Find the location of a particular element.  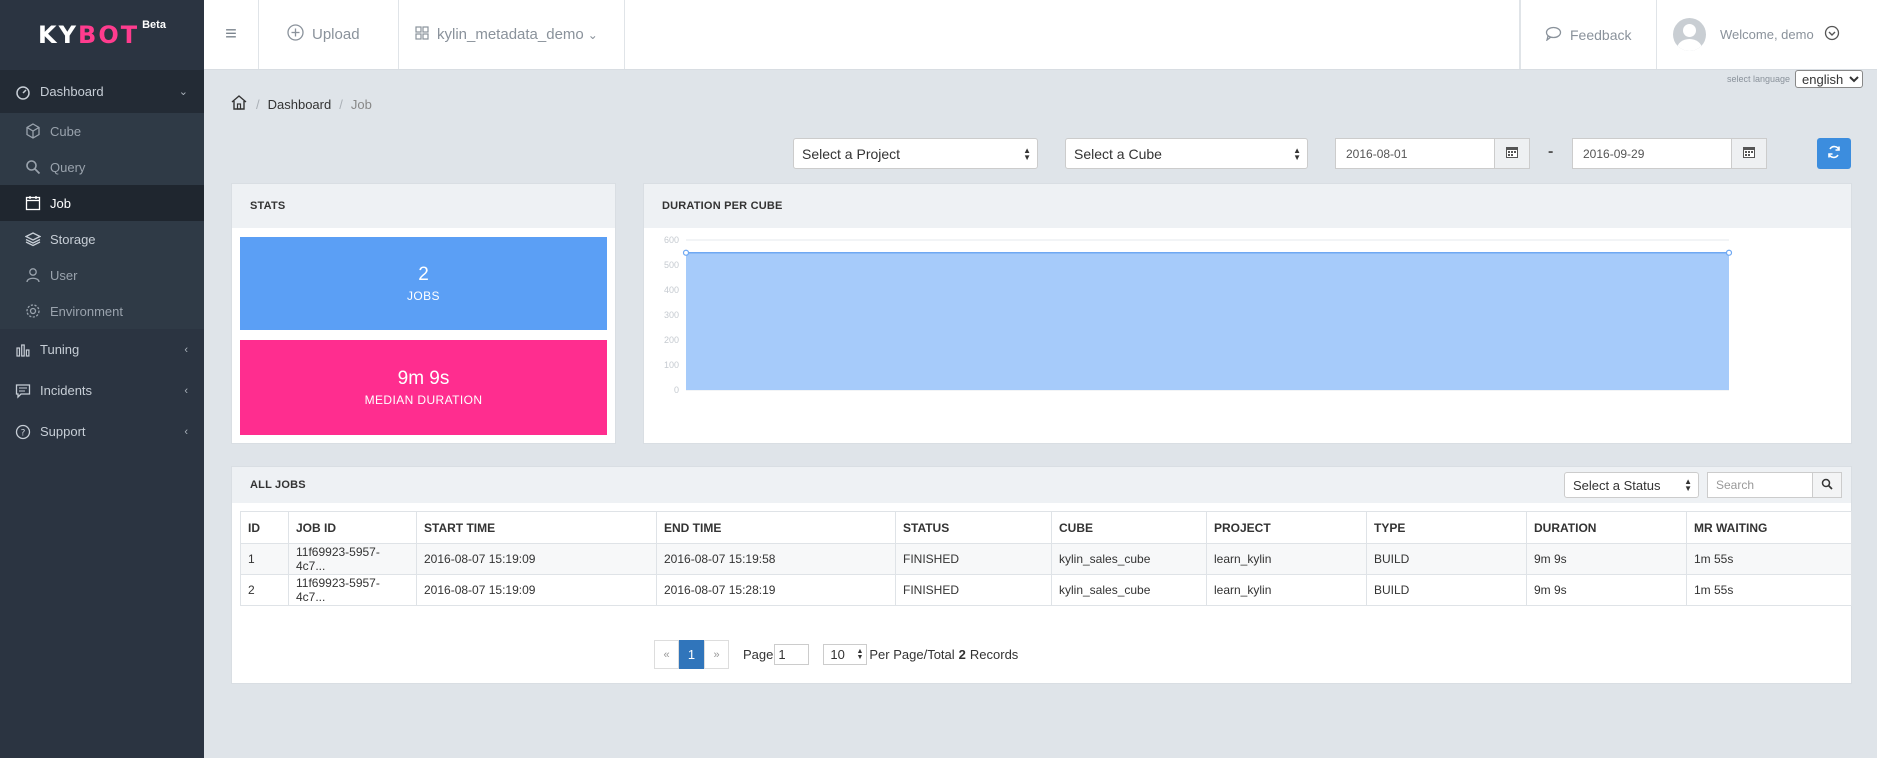

calendar-icon is located at coordinates (1749, 153).